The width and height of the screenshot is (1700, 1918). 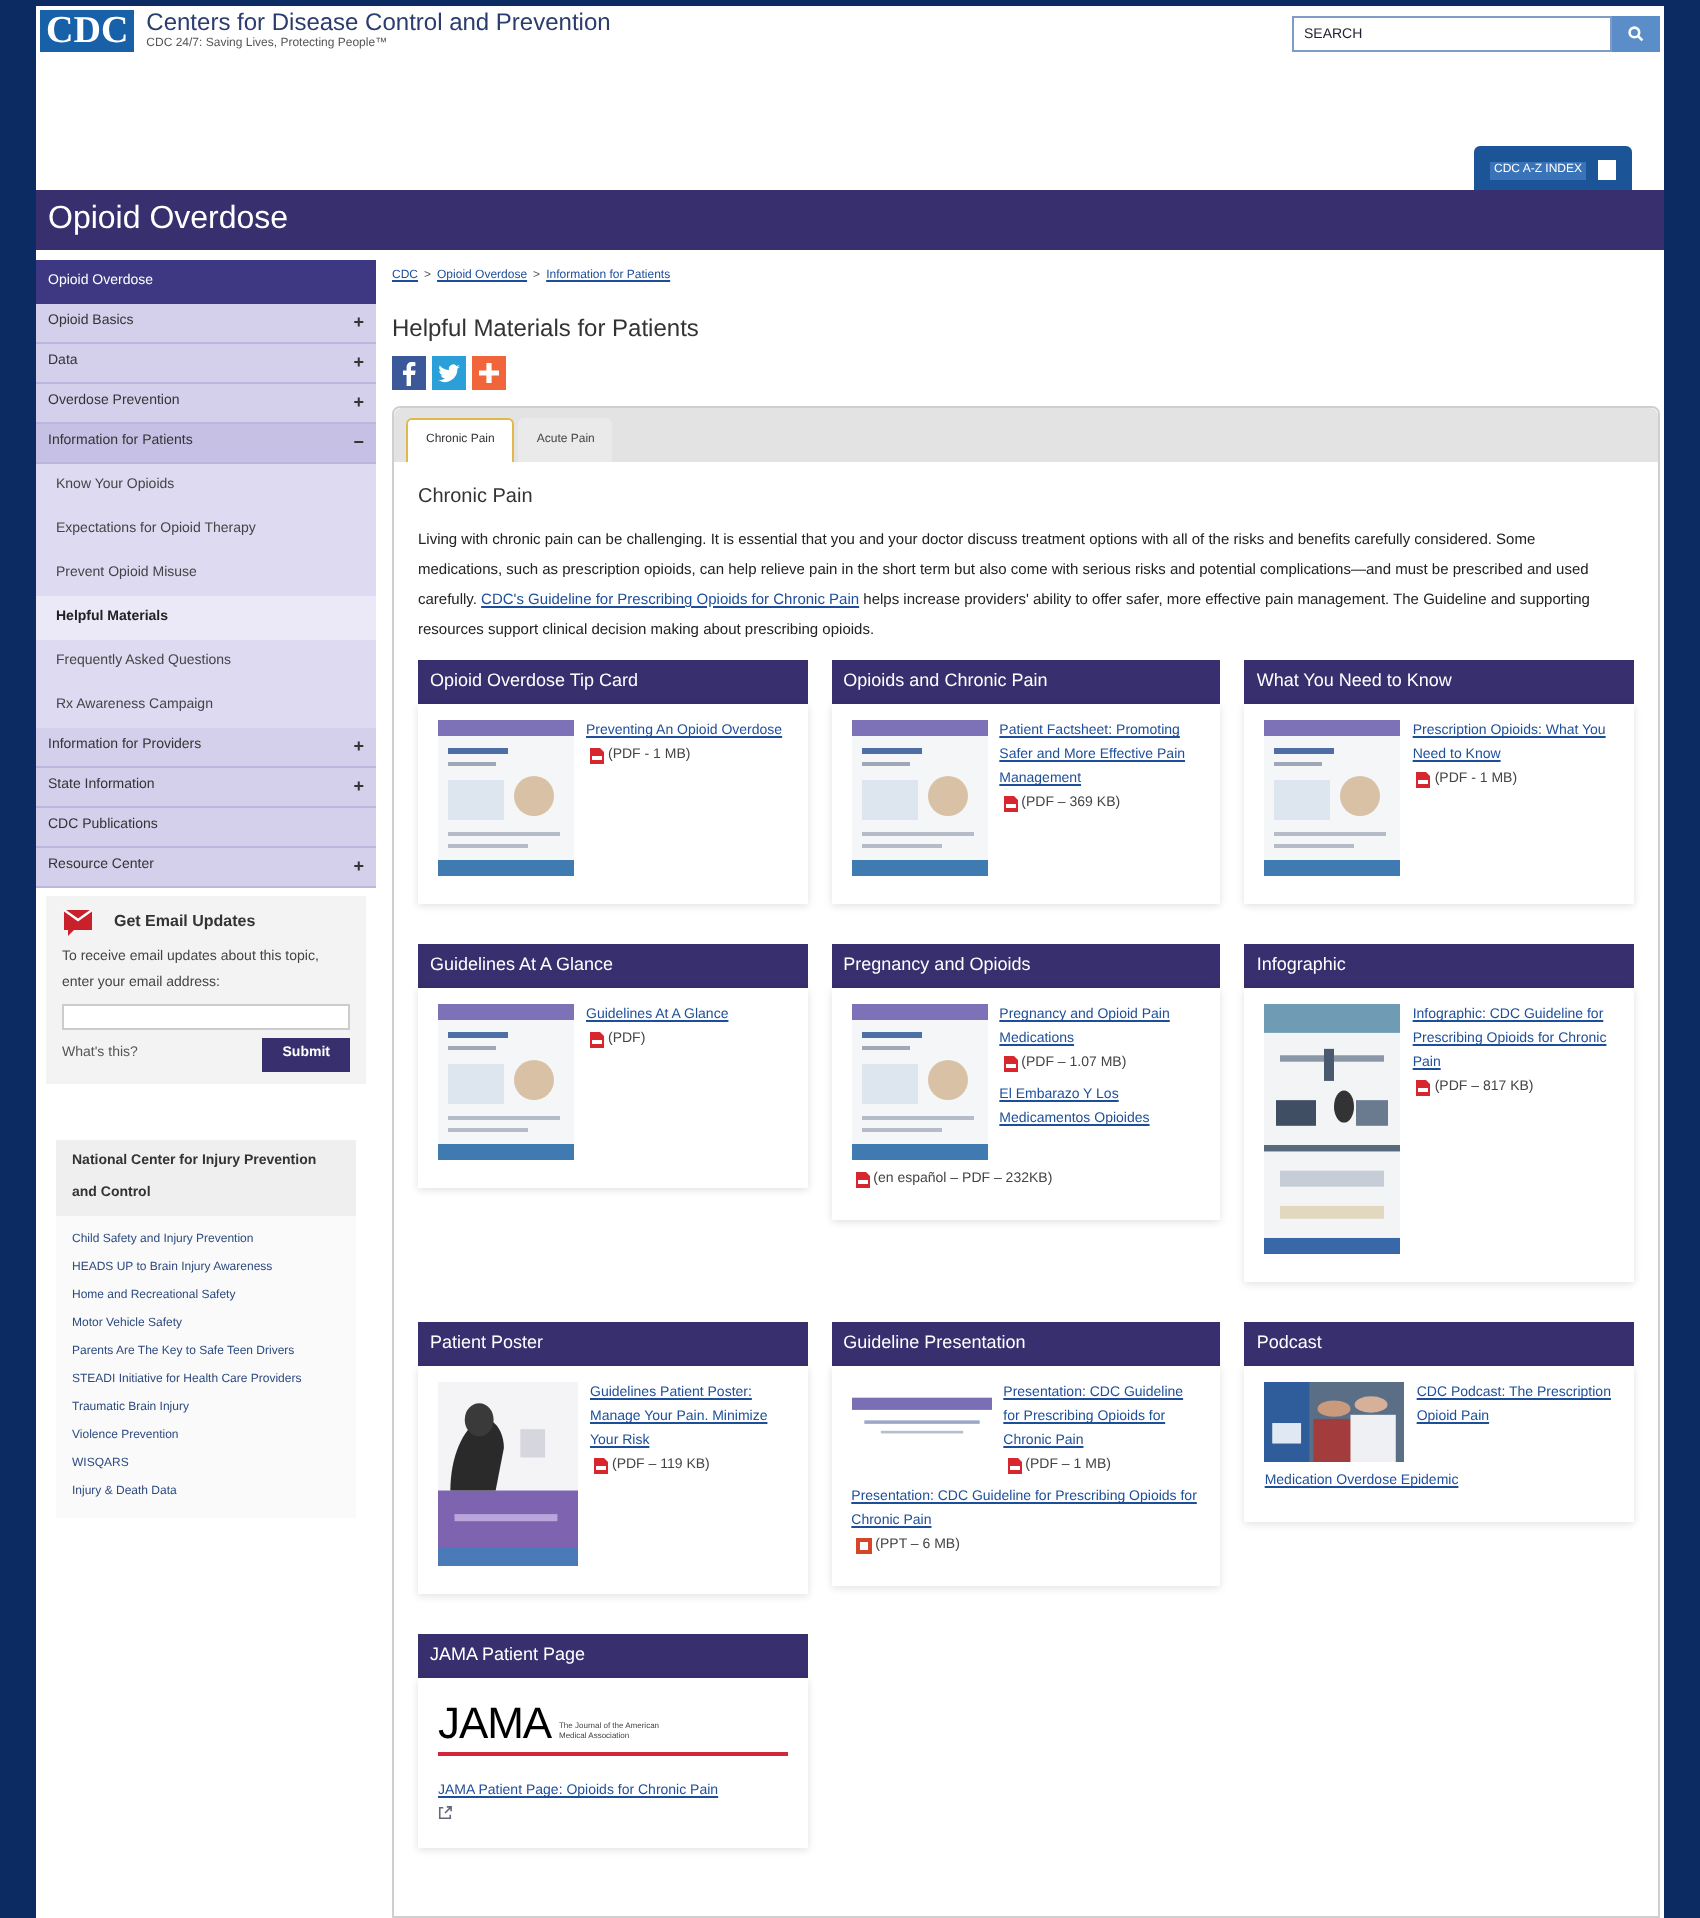 I want to click on page-title: Helpful Materials for Patients, so click(x=546, y=329).